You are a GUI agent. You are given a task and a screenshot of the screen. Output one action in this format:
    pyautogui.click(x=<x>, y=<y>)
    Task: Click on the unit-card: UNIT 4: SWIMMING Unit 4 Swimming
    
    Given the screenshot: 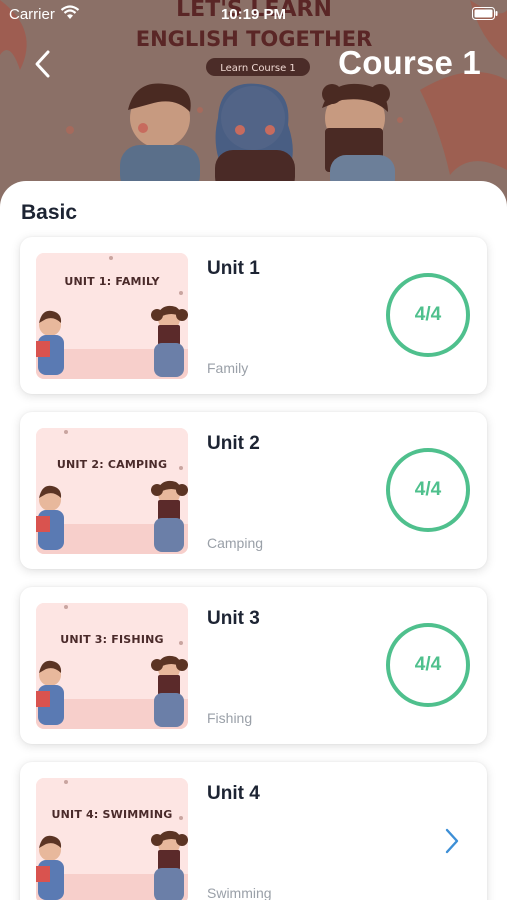 What is the action you would take?
    pyautogui.click(x=253, y=831)
    